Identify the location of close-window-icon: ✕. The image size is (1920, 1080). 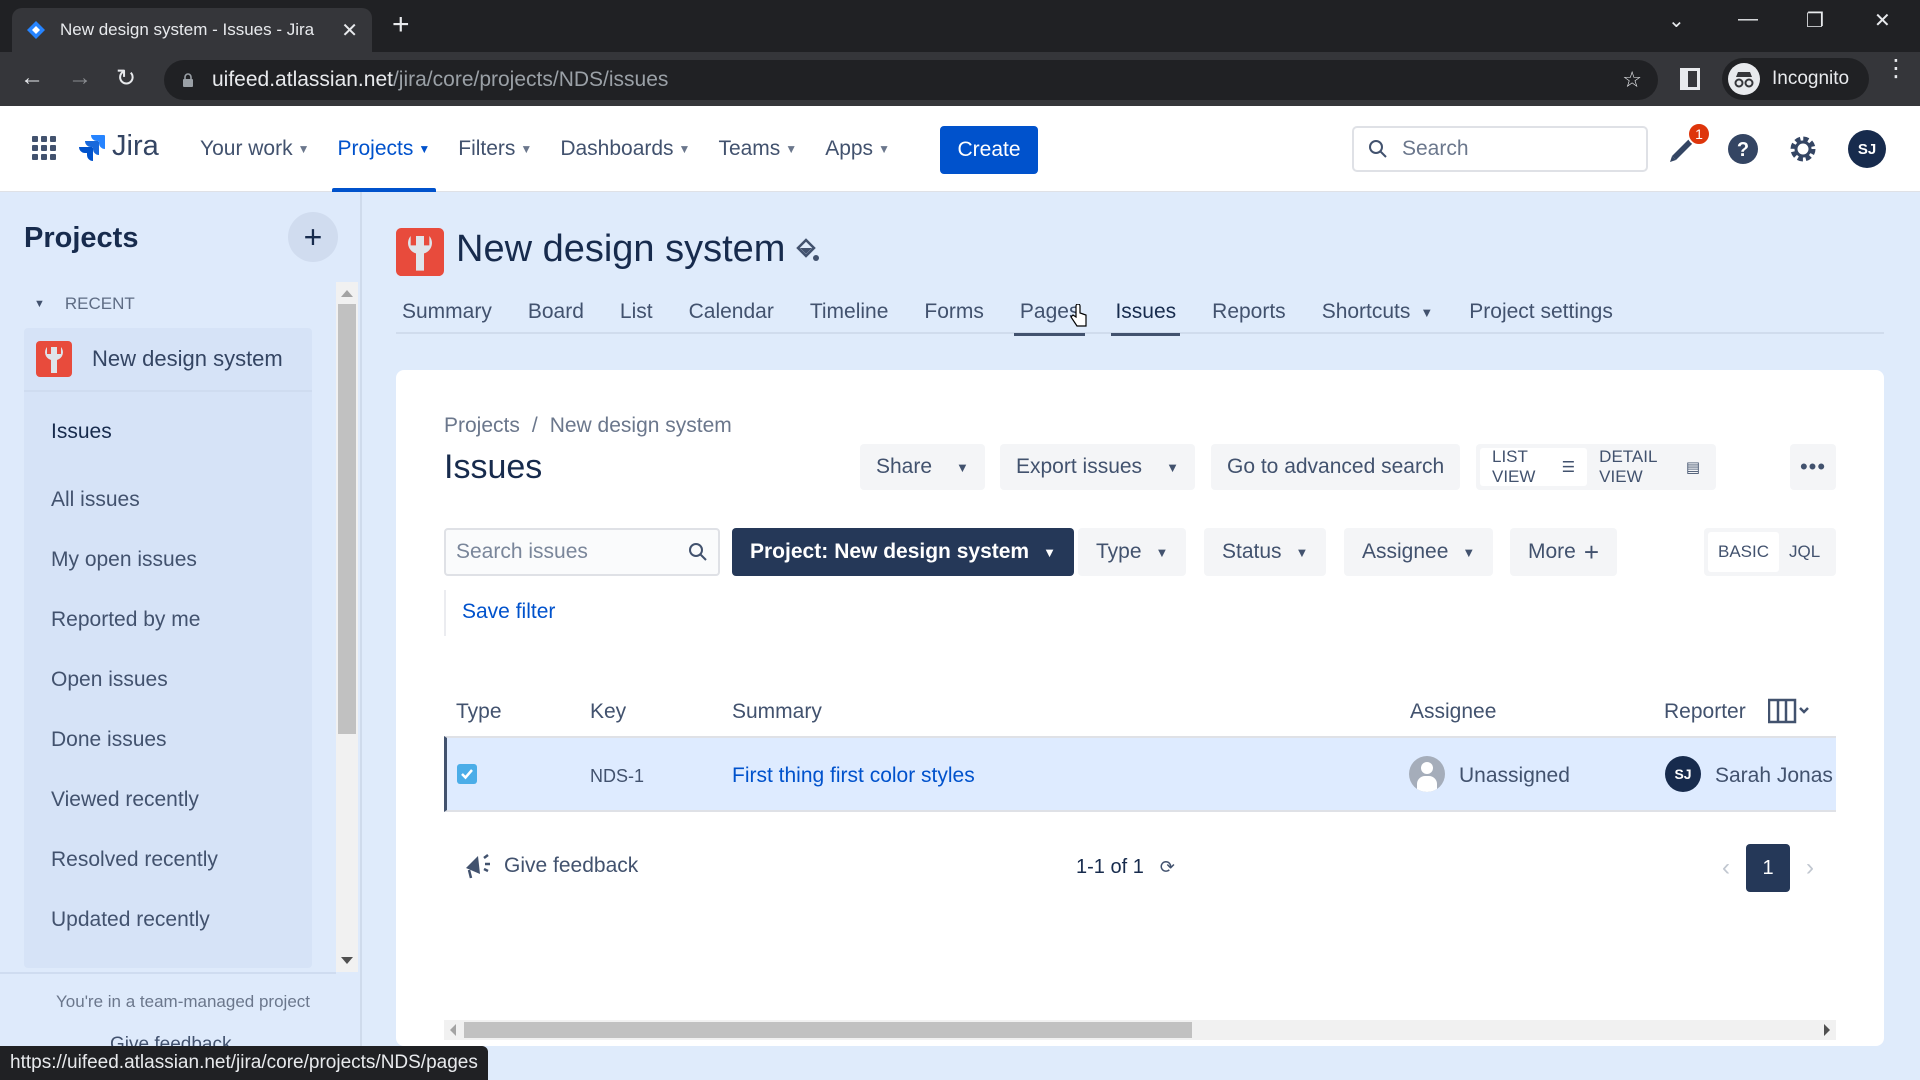
(1882, 20).